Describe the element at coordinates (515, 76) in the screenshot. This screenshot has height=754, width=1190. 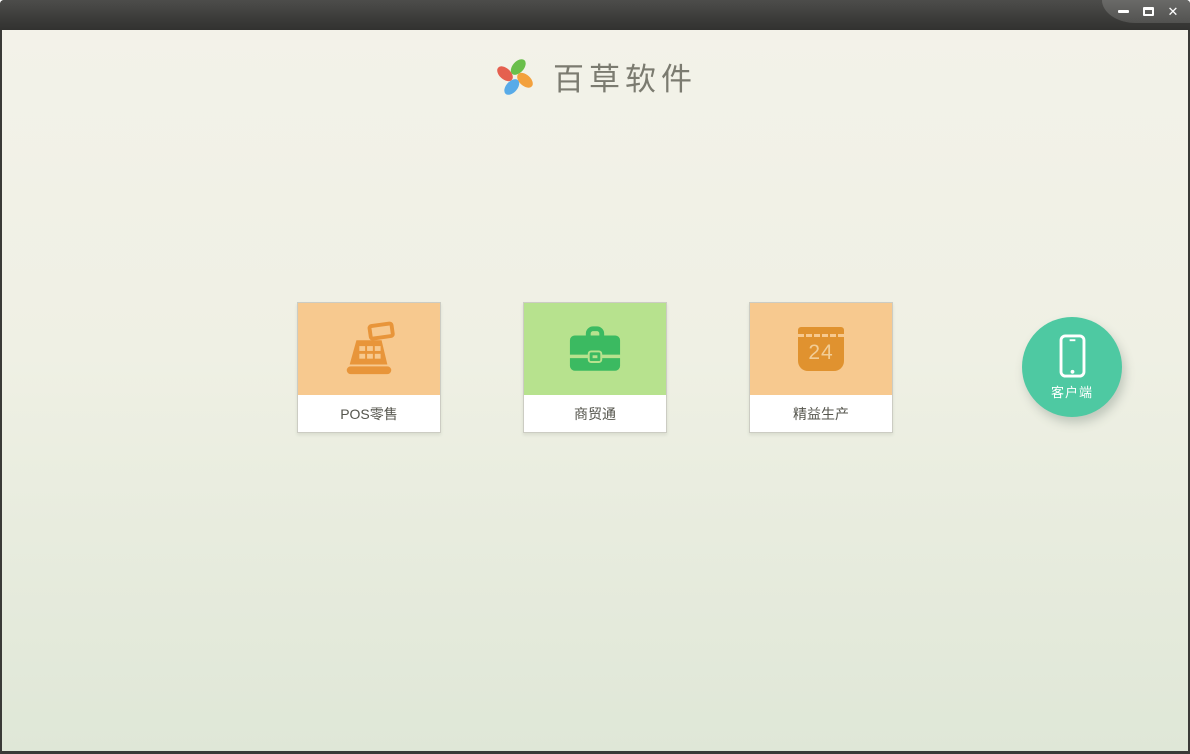
I see `pinwheel-icon` at that location.